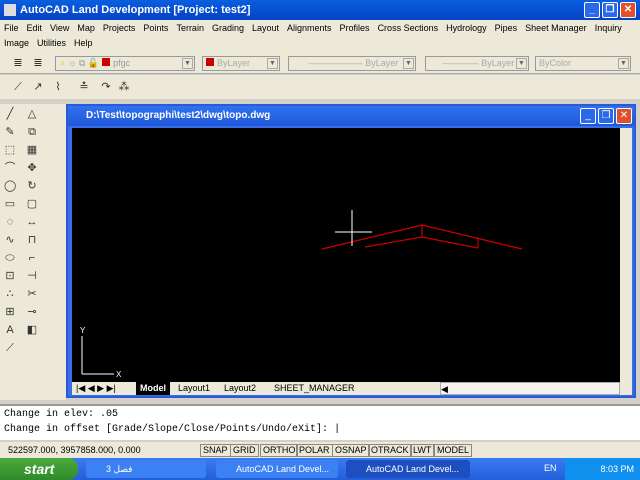 The image size is (640, 480). What do you see at coordinates (16, 42) in the screenshot?
I see `menu-image: Image` at bounding box center [16, 42].